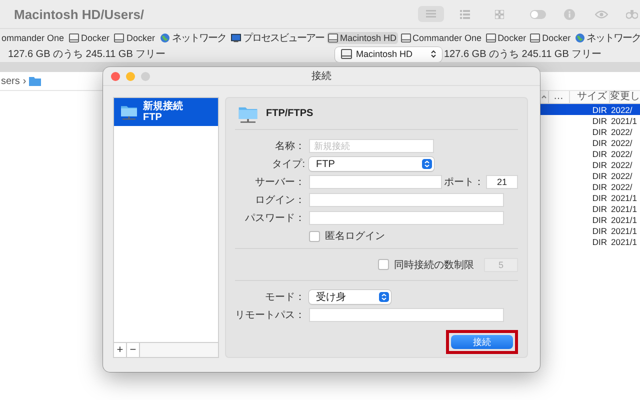  I want to click on protocol-title: FTP/FTPS, so click(290, 113).